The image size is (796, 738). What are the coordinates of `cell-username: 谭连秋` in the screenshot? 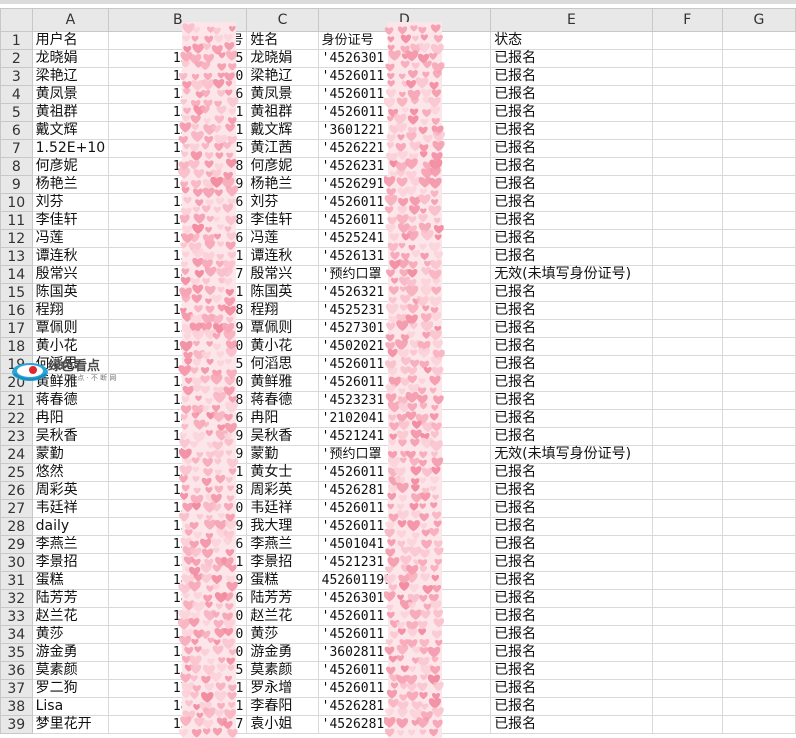 It's located at (70, 256).